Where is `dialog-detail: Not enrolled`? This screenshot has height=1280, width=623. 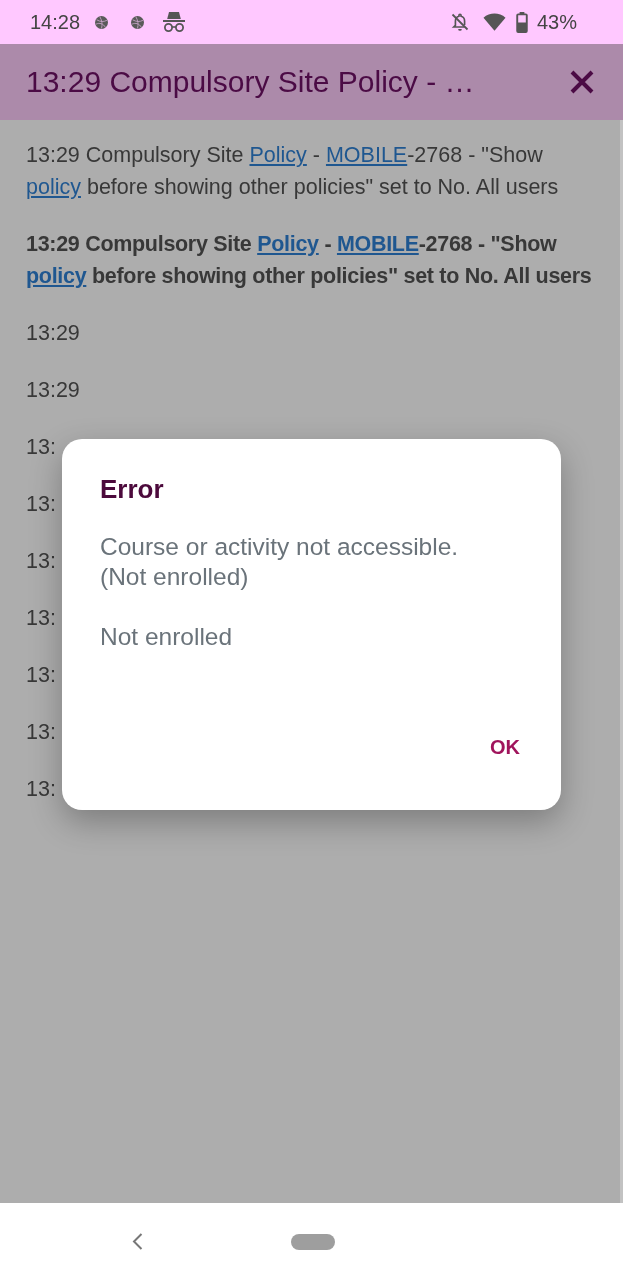
dialog-detail: Not enrolled is located at coordinates (166, 637).